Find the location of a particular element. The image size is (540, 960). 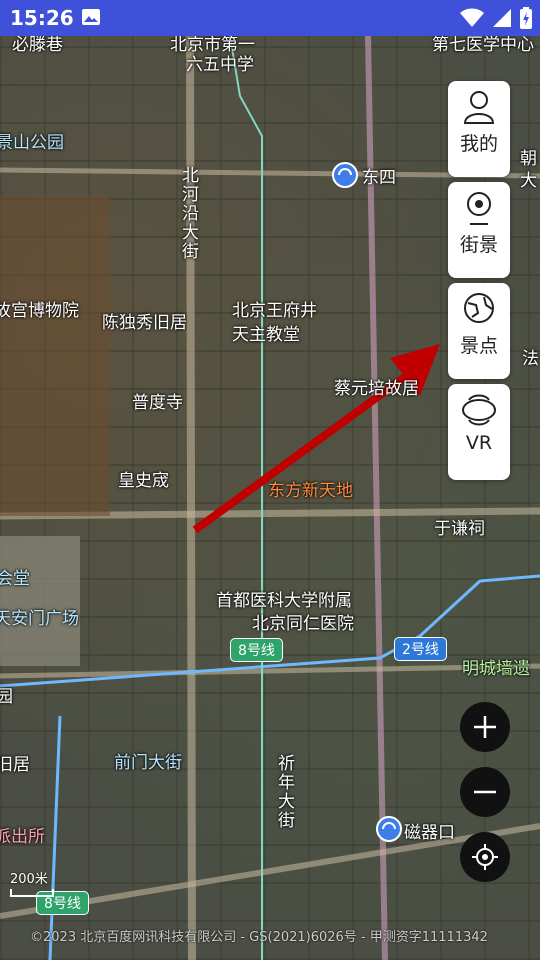

poi-label: 大 is located at coordinates (528, 181).